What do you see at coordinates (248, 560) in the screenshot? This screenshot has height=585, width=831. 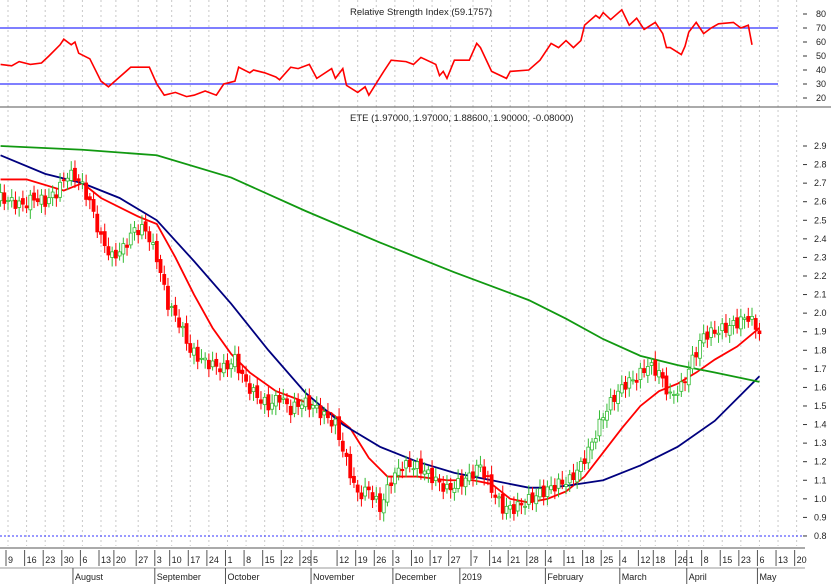 I see `x-tick-label: 8` at bounding box center [248, 560].